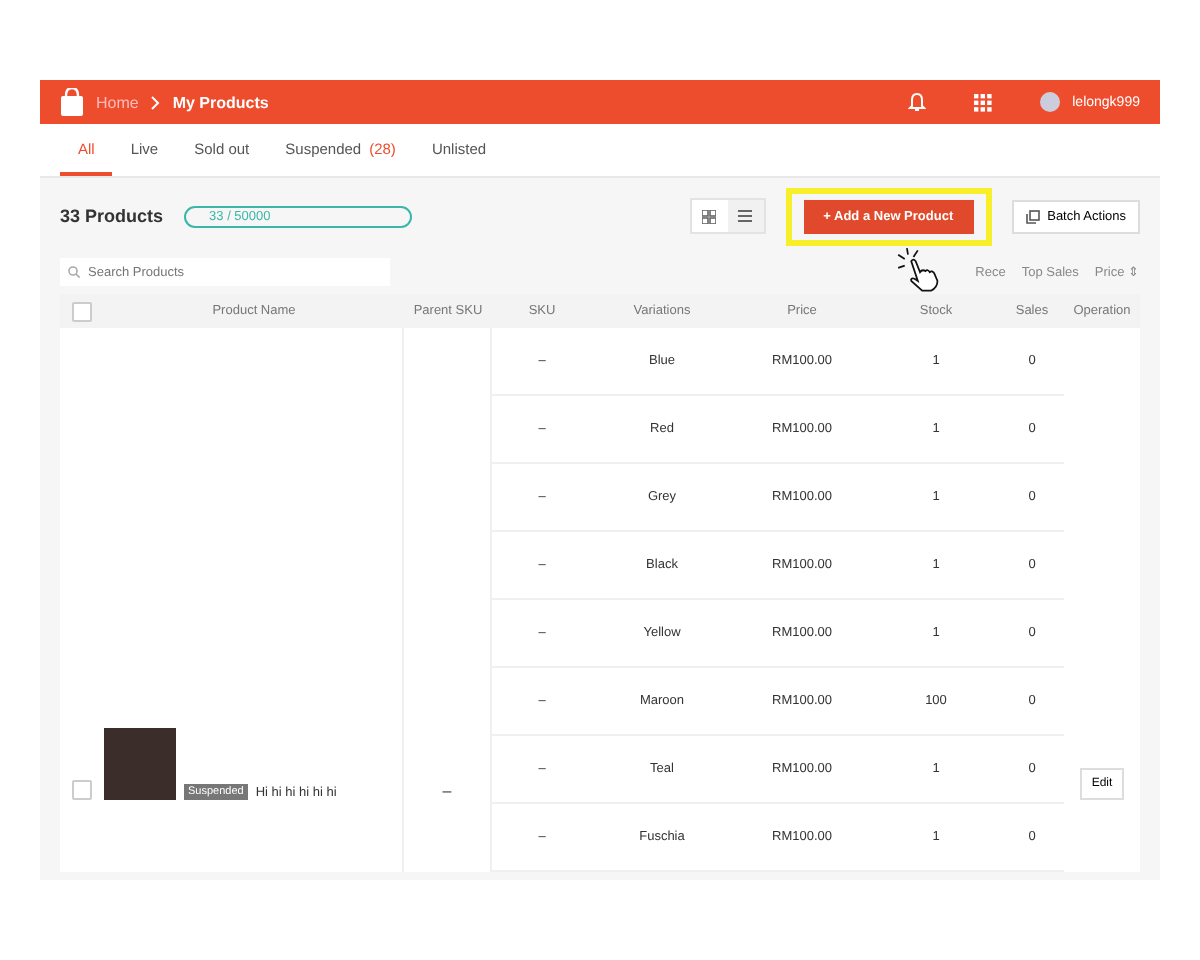 This screenshot has height=960, width=1200. What do you see at coordinates (1050, 102) in the screenshot?
I see `user-avatar` at bounding box center [1050, 102].